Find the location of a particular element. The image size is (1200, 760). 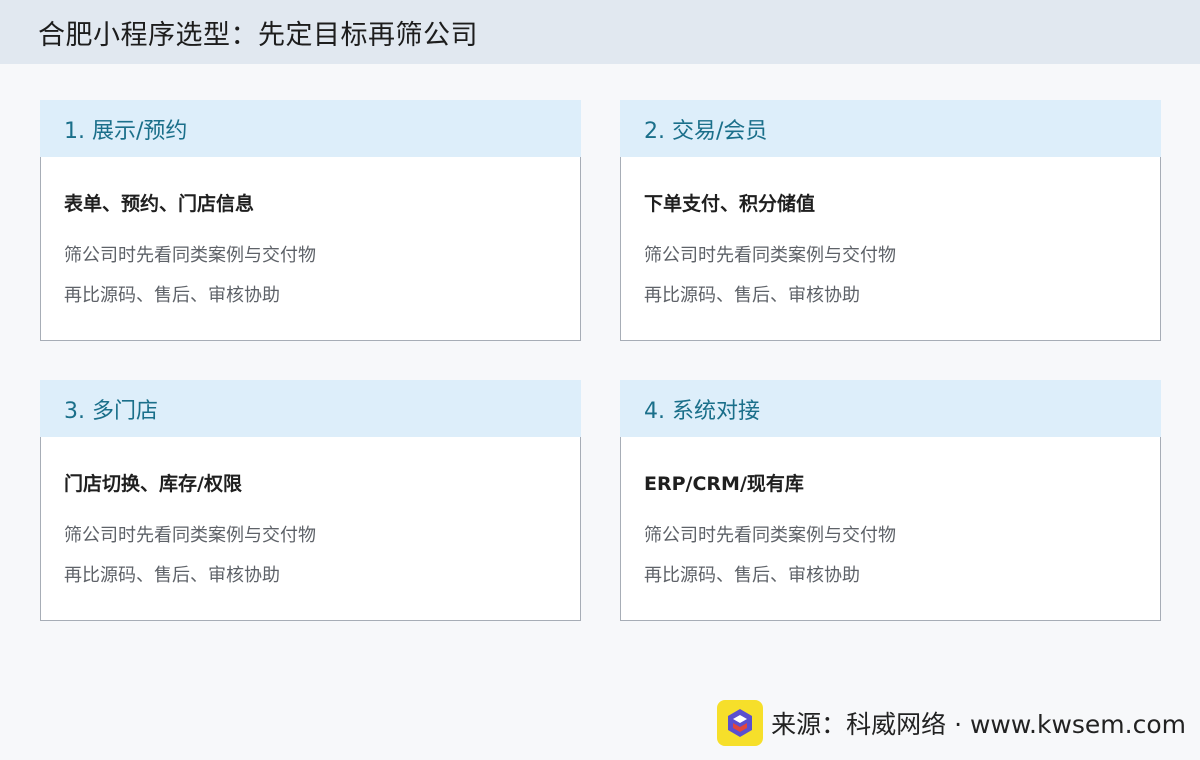

kw-logo-icon is located at coordinates (740, 723).